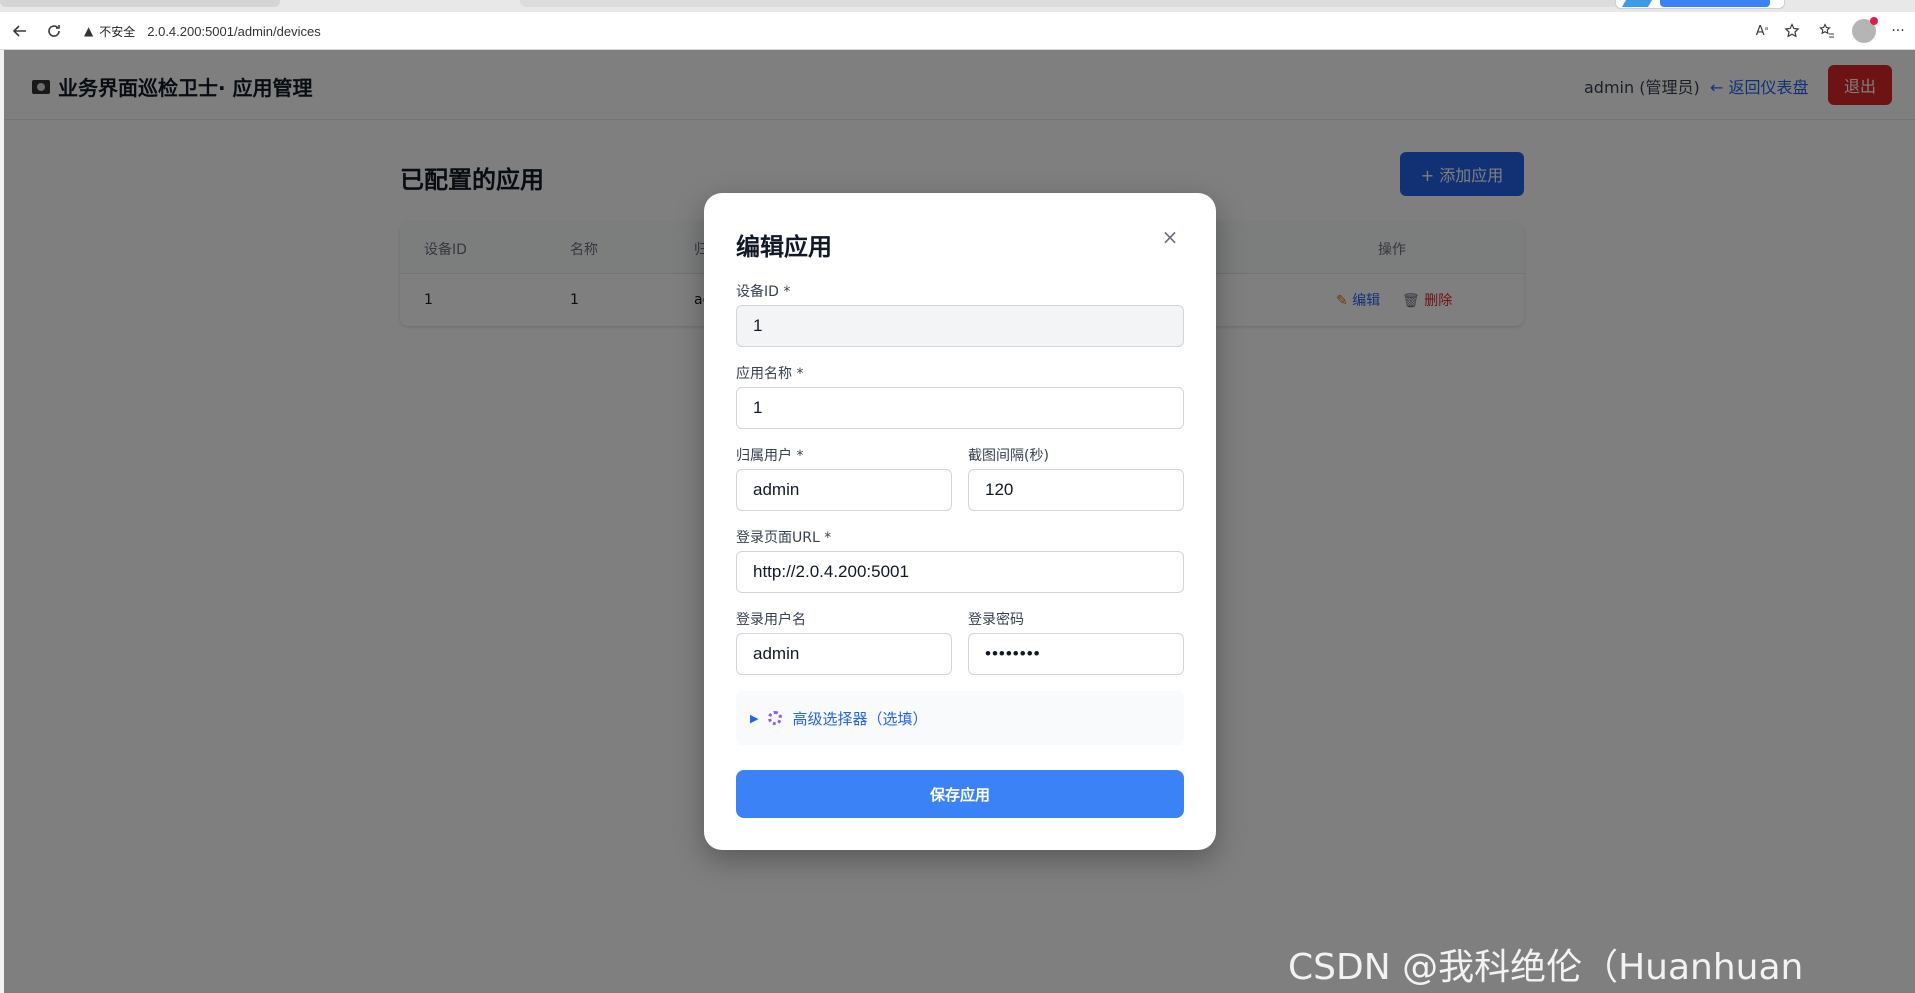 The width and height of the screenshot is (1915, 993). I want to click on security-label: 不安全, so click(117, 31).